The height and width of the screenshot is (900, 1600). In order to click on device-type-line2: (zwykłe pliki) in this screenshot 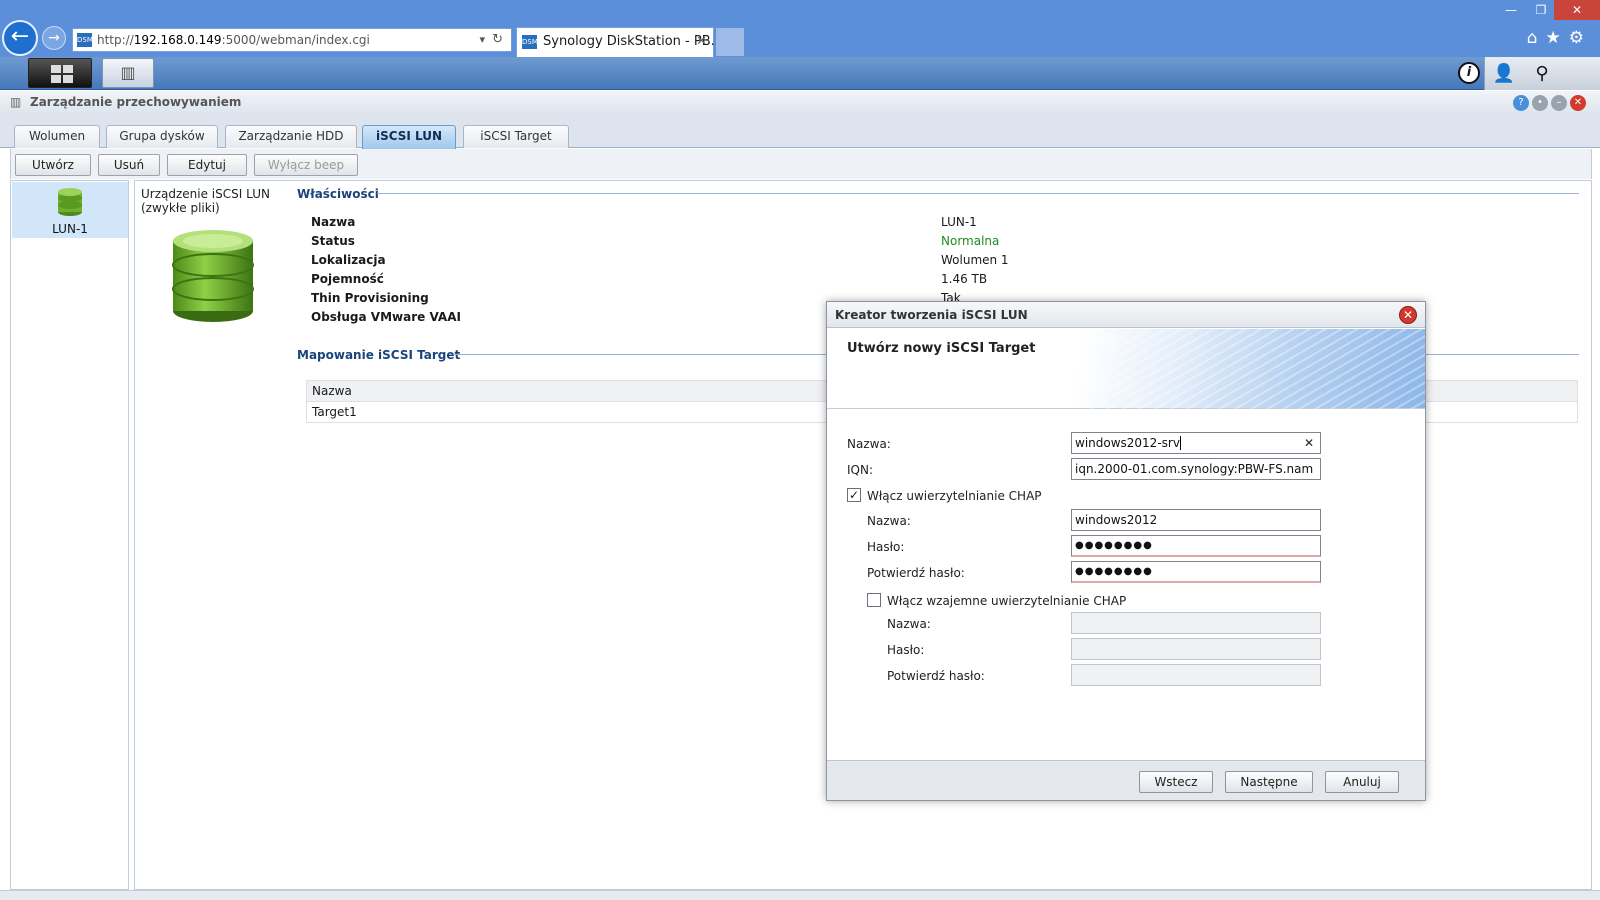, I will do `click(180, 208)`.